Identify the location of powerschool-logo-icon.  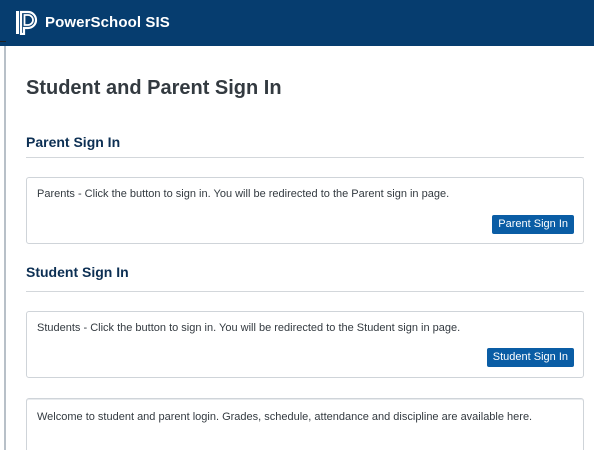
(27, 22).